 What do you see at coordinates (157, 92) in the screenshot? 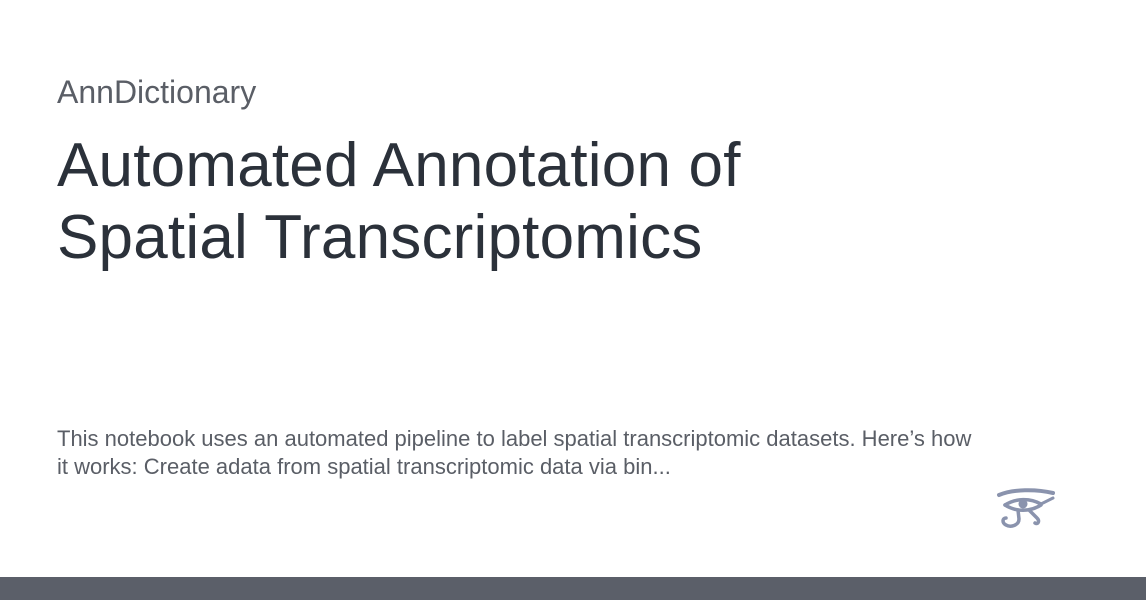
I see `site-name: AnnDictionary` at bounding box center [157, 92].